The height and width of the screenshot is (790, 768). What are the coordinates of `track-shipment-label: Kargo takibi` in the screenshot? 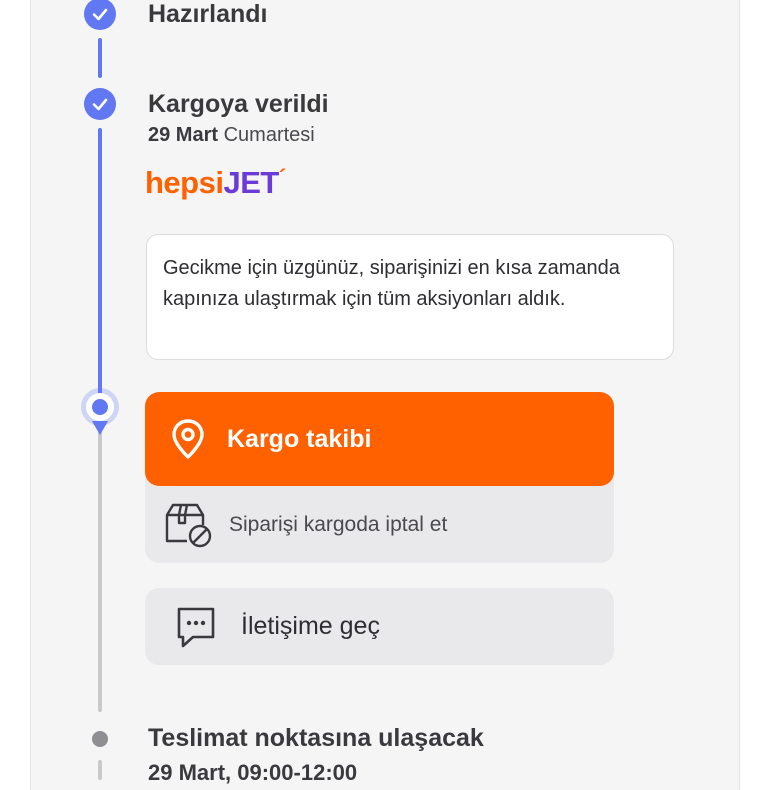 It's located at (299, 438).